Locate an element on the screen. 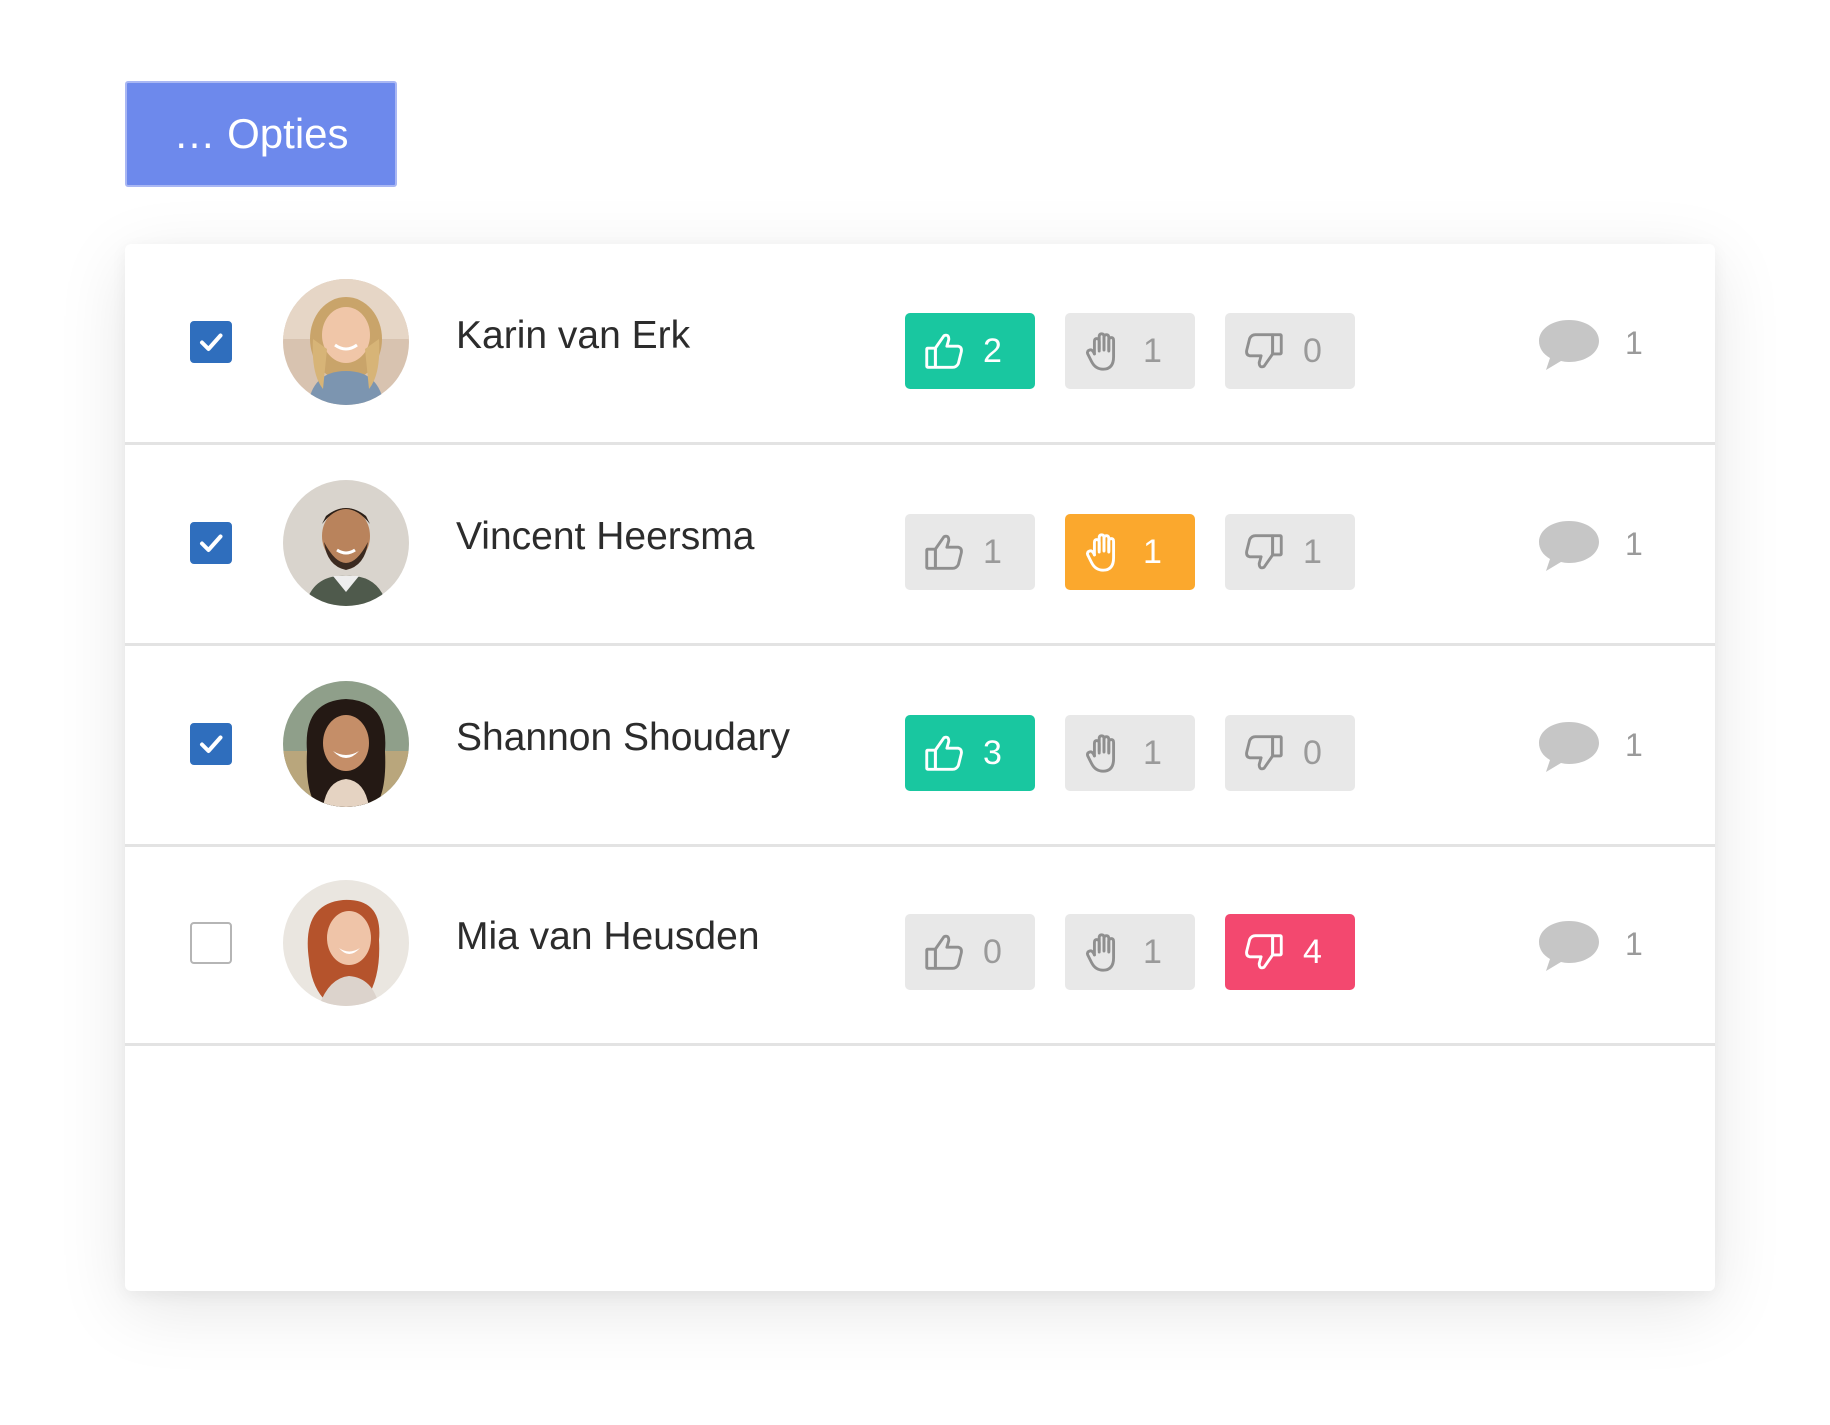 The image size is (1830, 1425). participant-row: Mia van Heusden 0 1 4 1 is located at coordinates (920, 945).